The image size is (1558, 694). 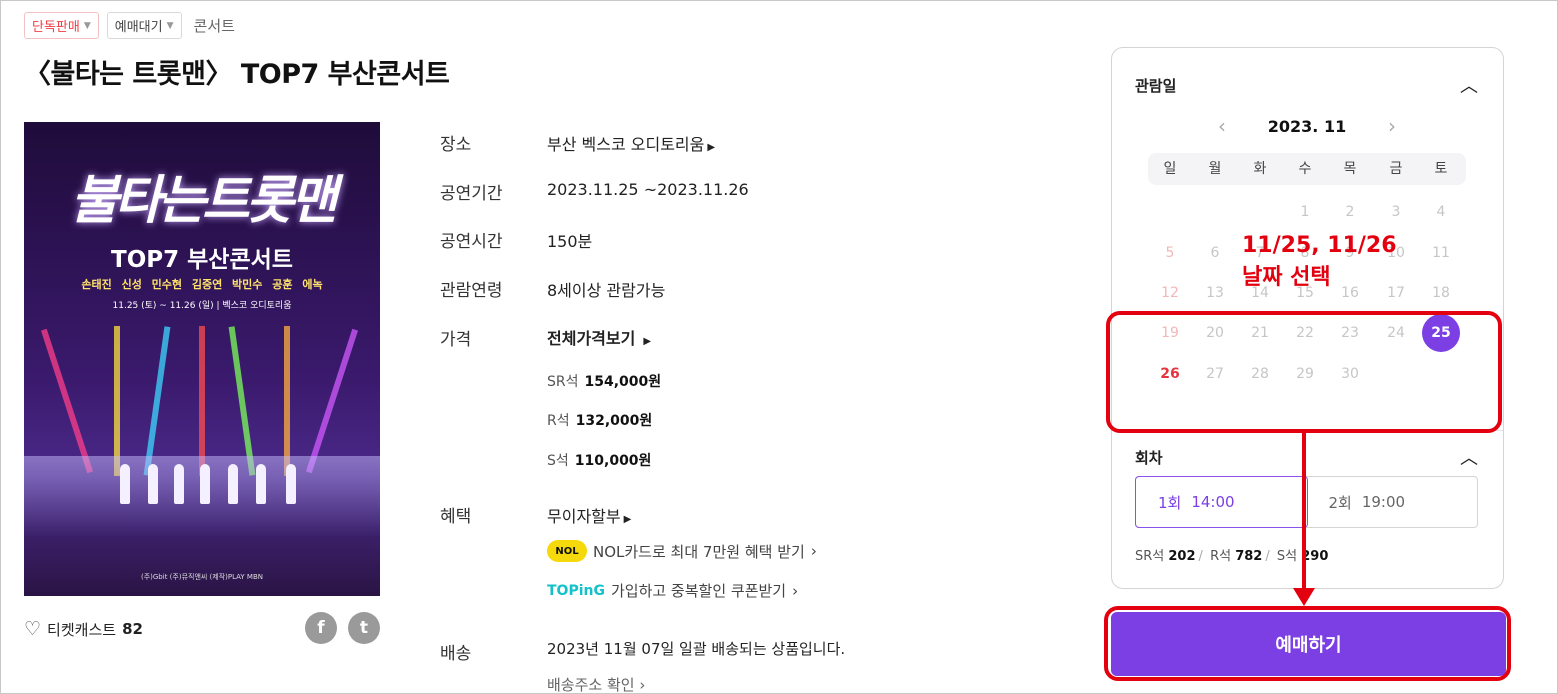 I want to click on annotation-line: 11/25, 11/26, so click(x=1319, y=245).